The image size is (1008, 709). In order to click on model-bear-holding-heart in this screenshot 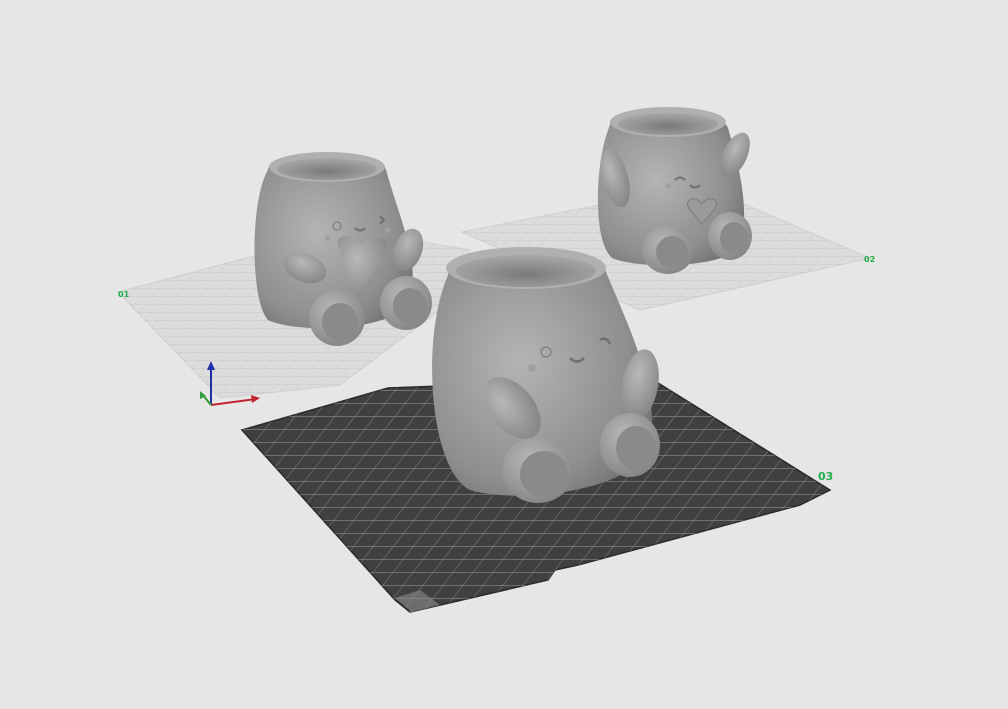, I will do `click(343, 249)`.